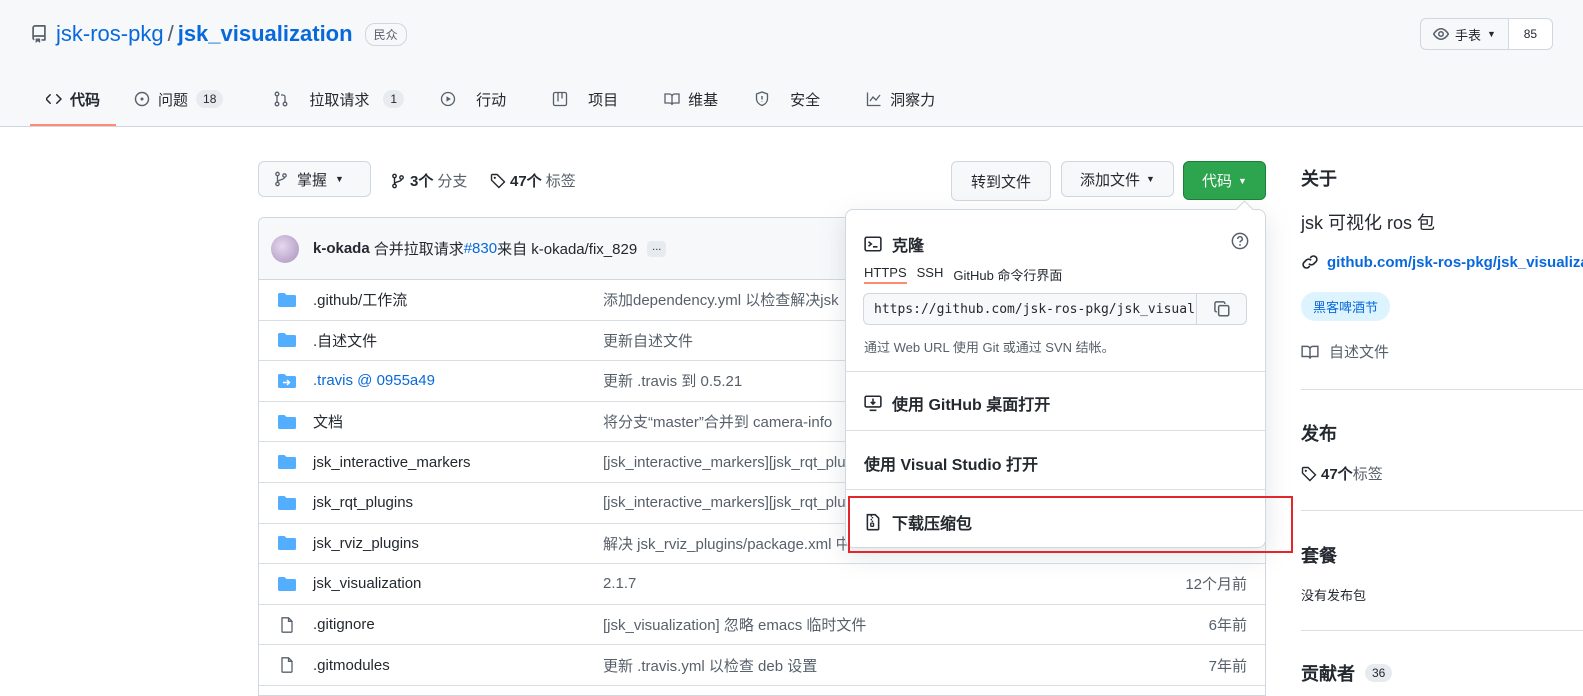 This screenshot has width=1583, height=696. What do you see at coordinates (1379, 673) in the screenshot?
I see `contributors-count: 36` at bounding box center [1379, 673].